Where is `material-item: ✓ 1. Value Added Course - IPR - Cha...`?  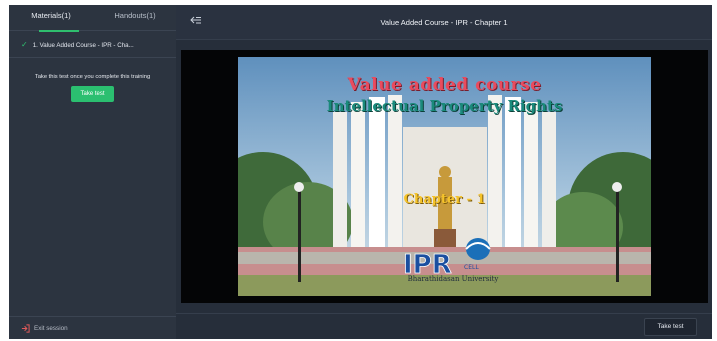 material-item: ✓ 1. Value Added Course - IPR - Cha... is located at coordinates (92, 45).